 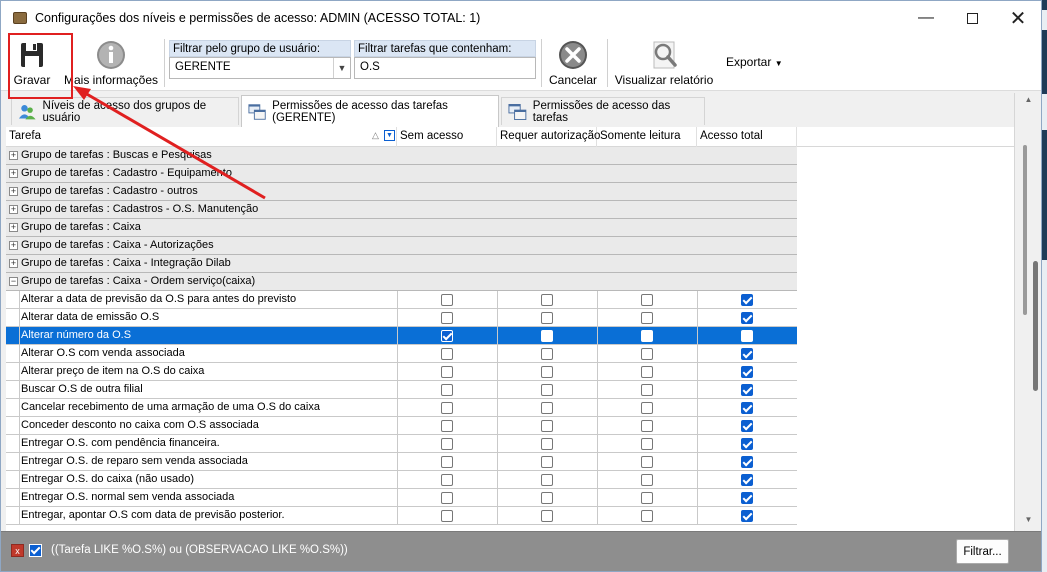 What do you see at coordinates (603, 111) in the screenshot?
I see `tab-task-permissions: Permissões de acesso das tarefas` at bounding box center [603, 111].